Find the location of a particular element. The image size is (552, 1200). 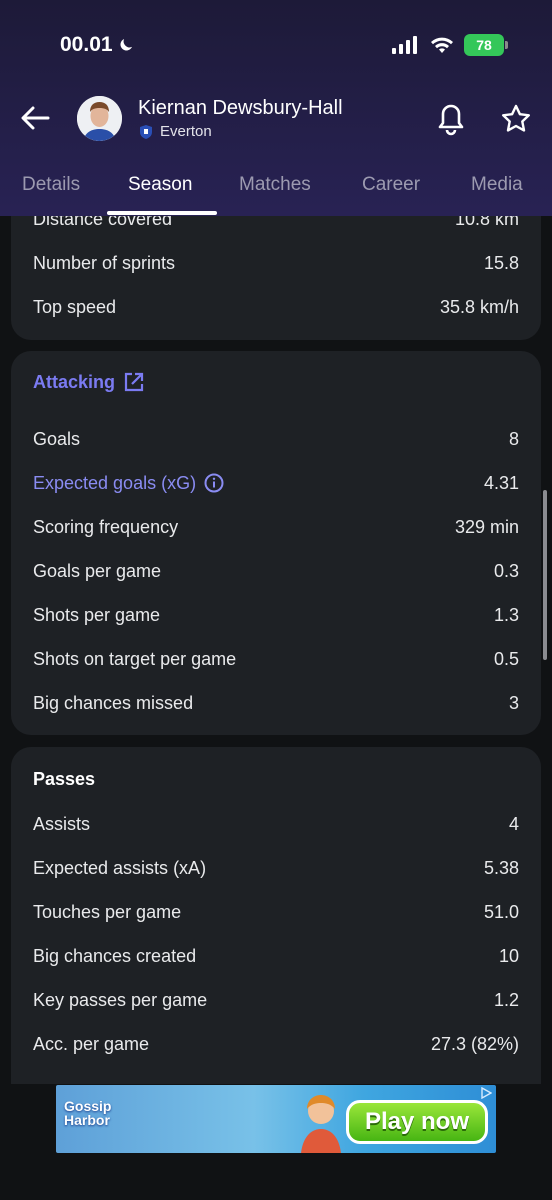

player-name: Kiernan Dewsbury-Hall is located at coordinates (240, 108).